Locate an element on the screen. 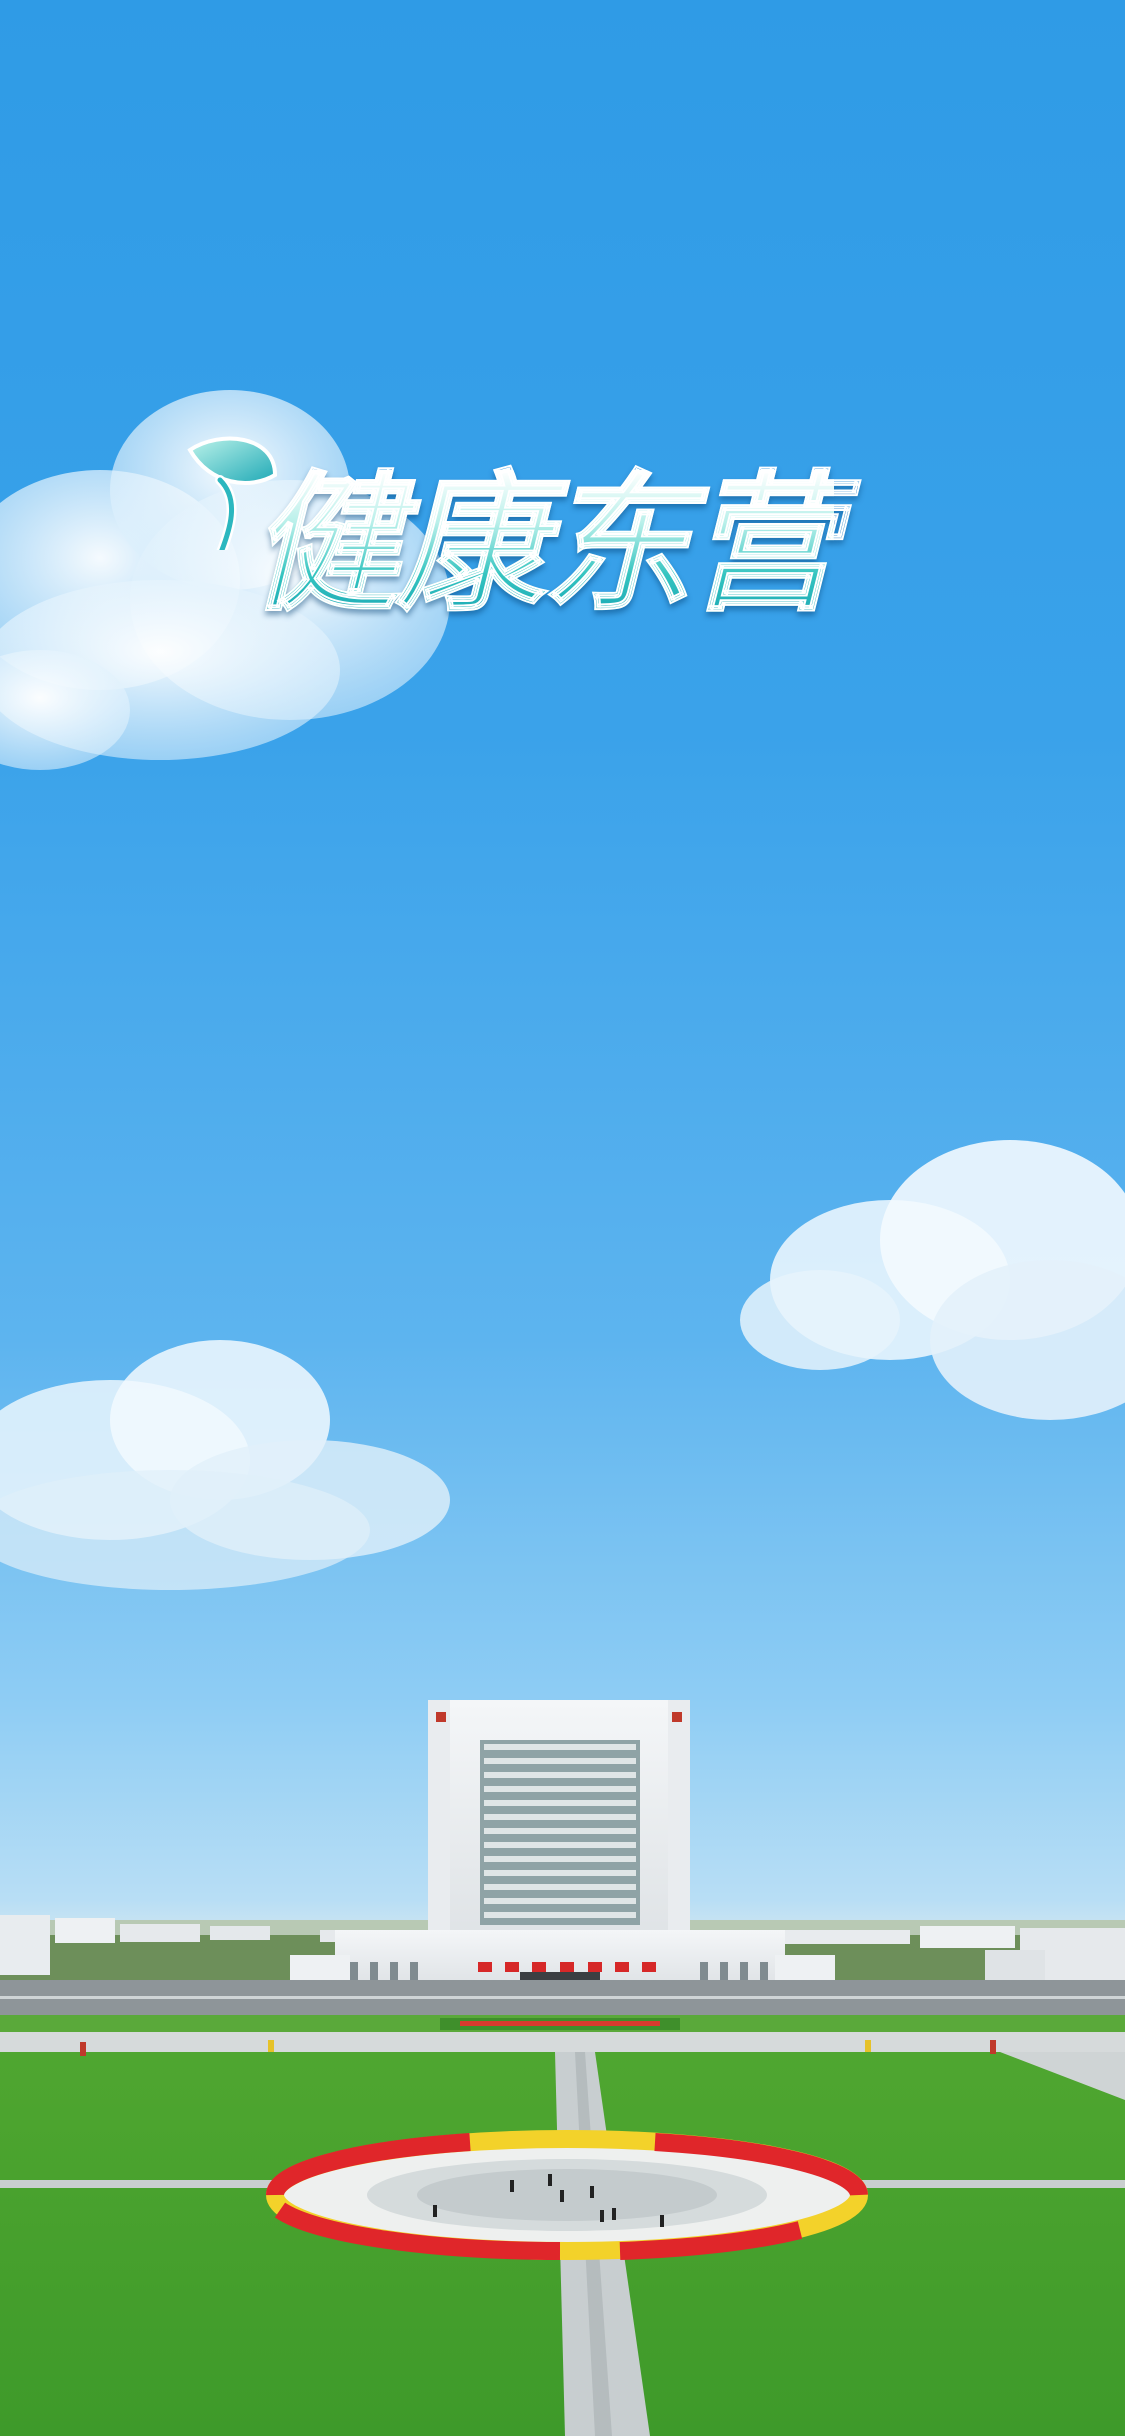 This screenshot has height=2436, width=1125. cloud-right is located at coordinates (932, 1280).